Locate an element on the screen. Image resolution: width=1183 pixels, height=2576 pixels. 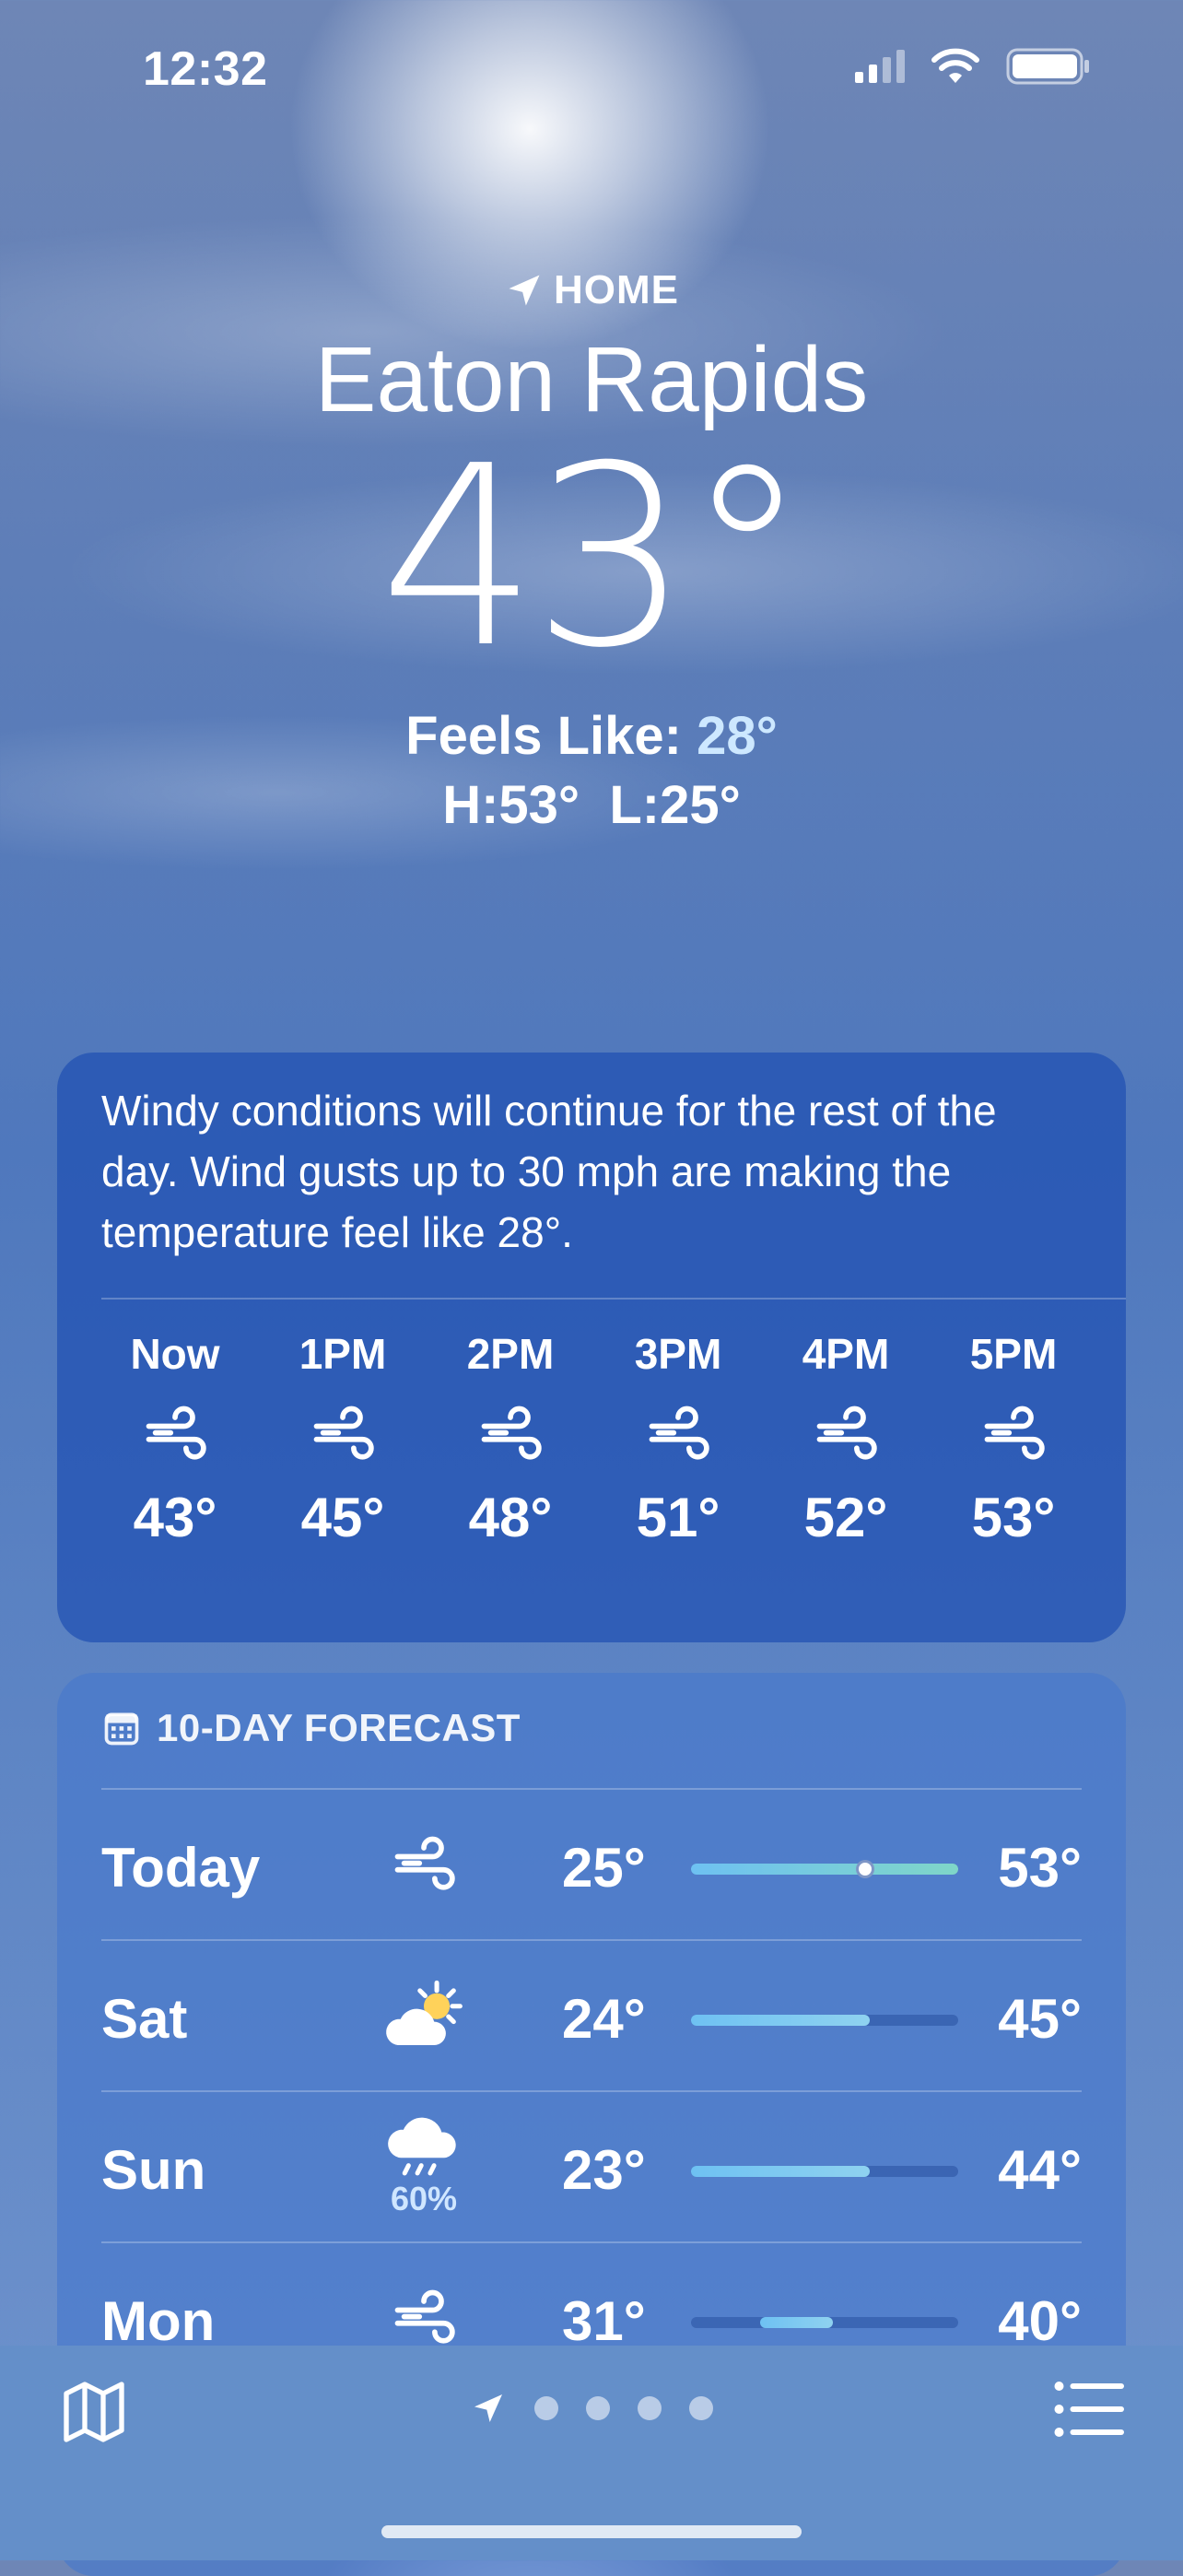
location-label: HOME is located at coordinates (616, 289).